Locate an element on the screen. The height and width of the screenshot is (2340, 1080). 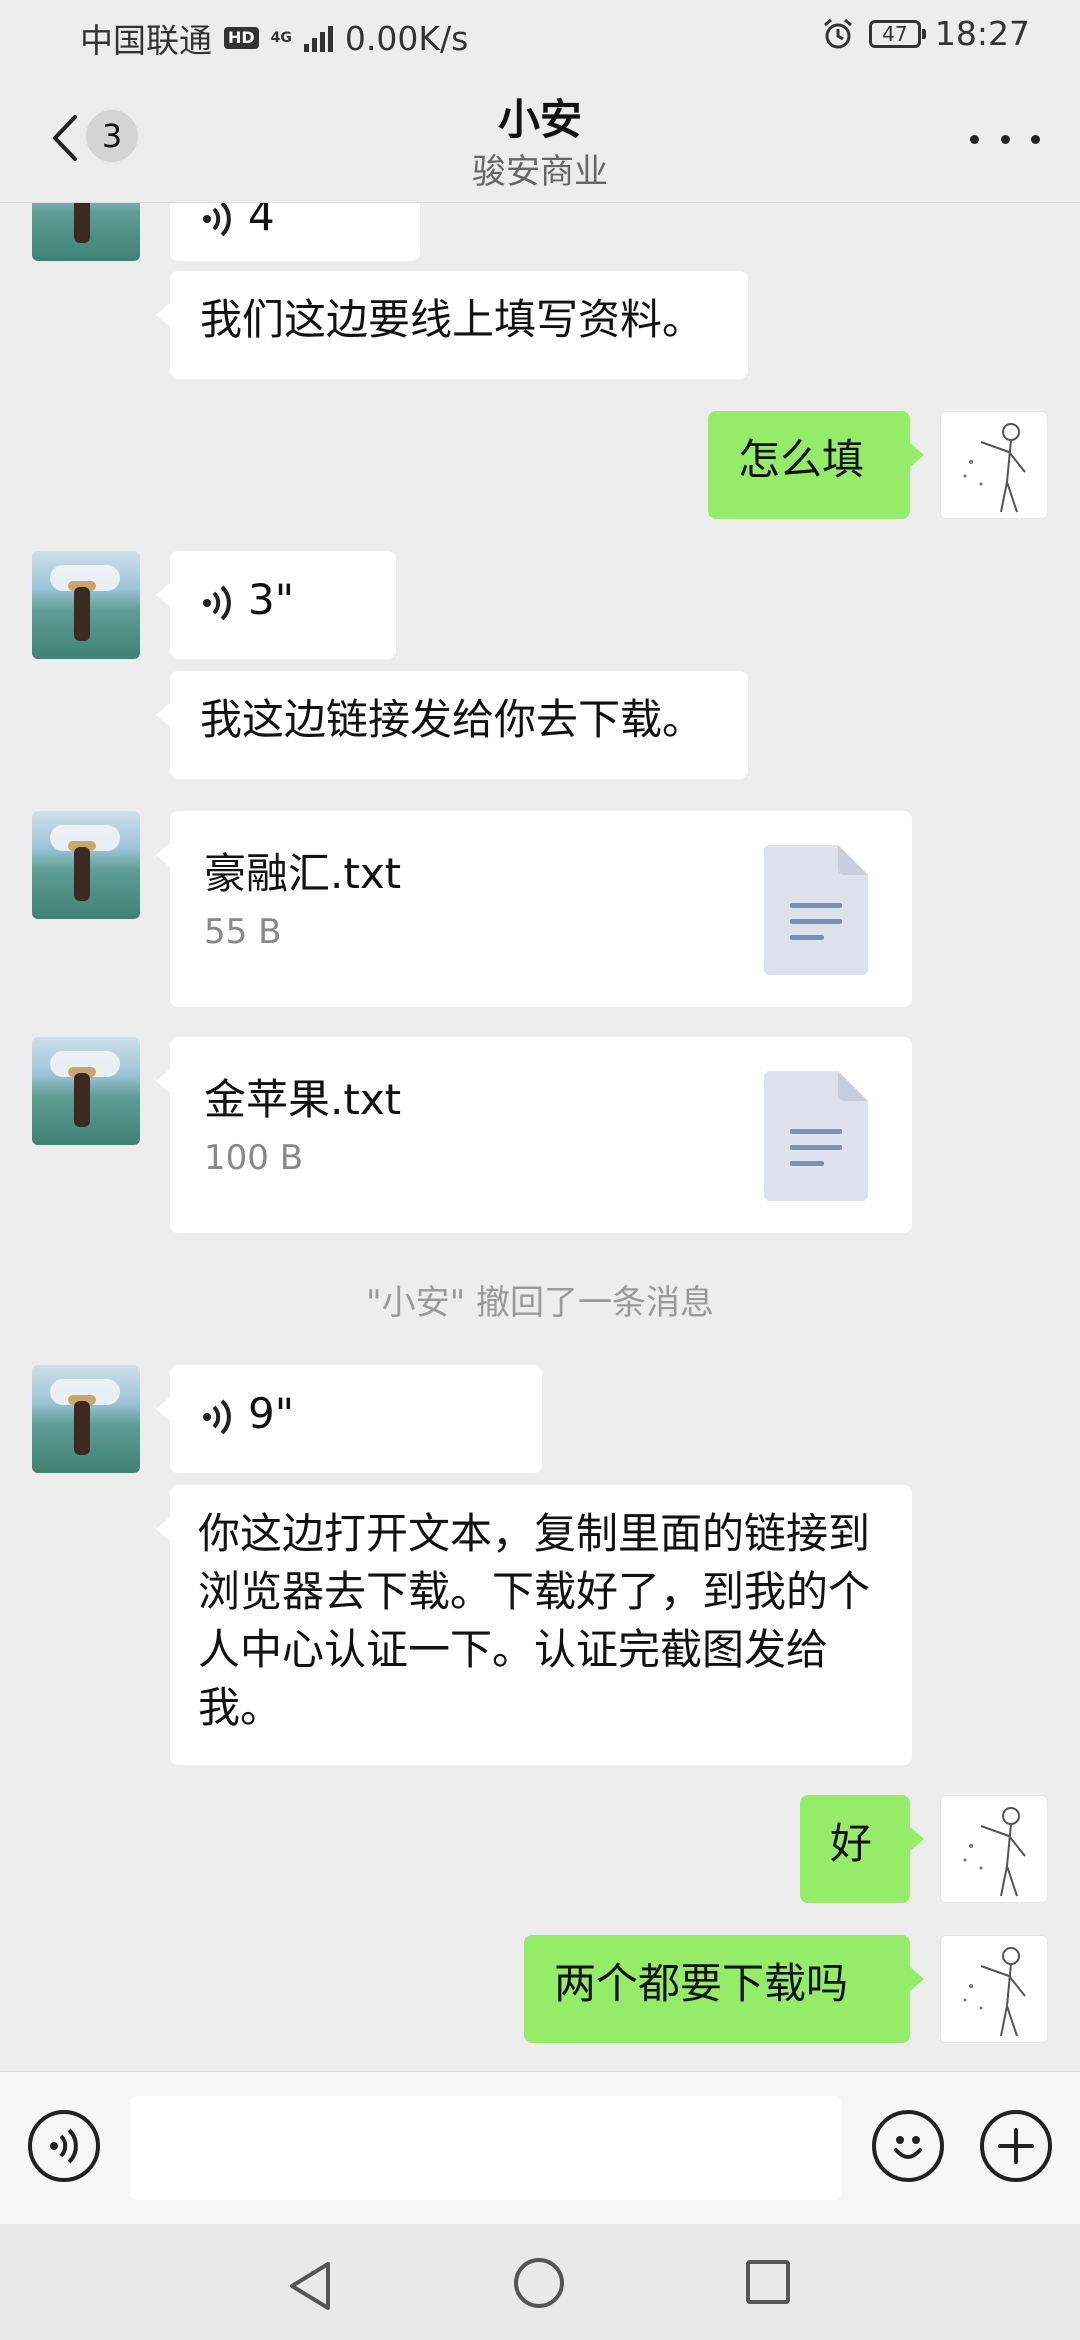
message-input is located at coordinates (486, 2148).